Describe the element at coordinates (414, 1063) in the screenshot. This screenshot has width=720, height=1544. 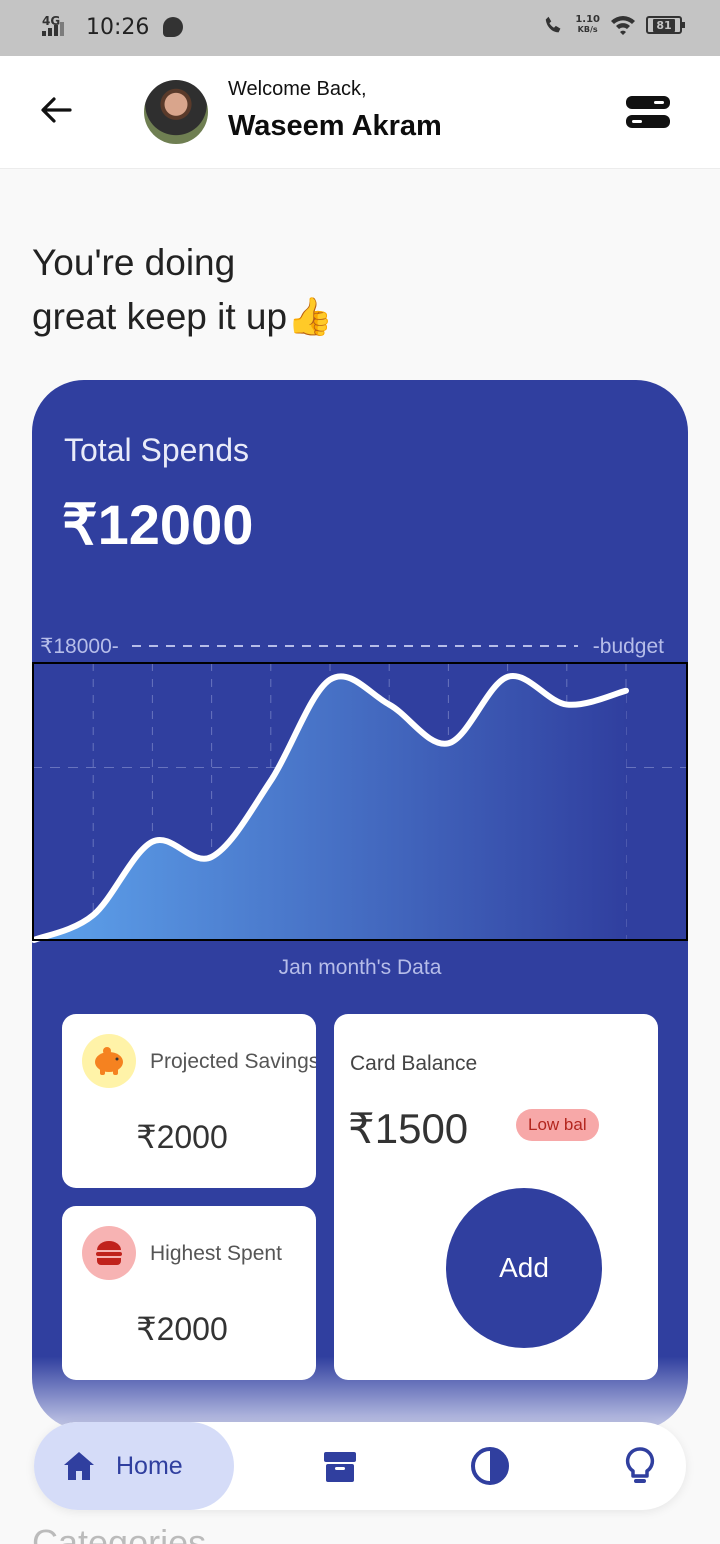
I see `card-balance-title: Card Balance` at that location.